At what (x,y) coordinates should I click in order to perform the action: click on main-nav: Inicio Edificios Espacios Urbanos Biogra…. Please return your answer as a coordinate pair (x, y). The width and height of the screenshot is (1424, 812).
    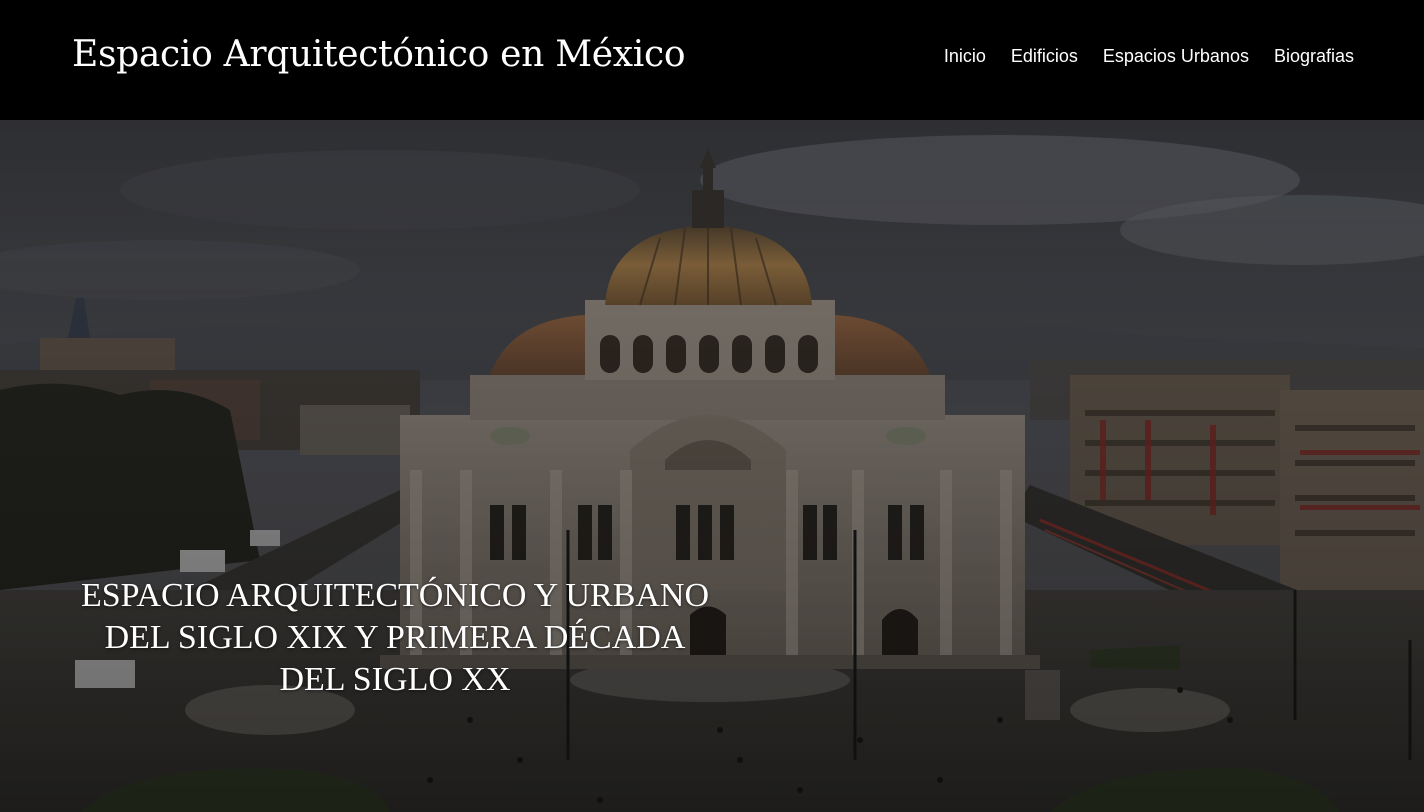
    Looking at the image, I should click on (1149, 56).